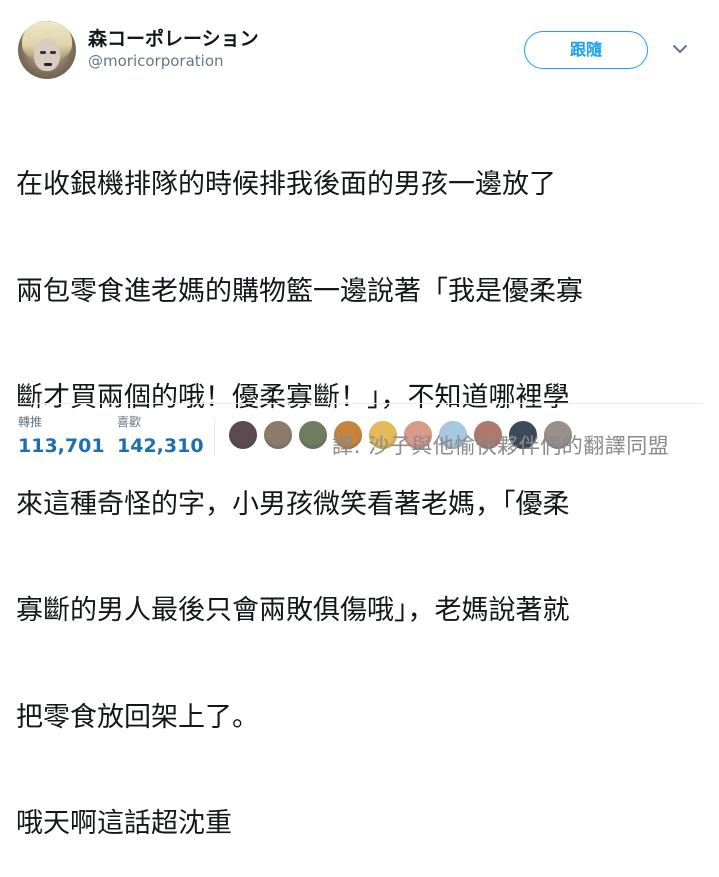 Image resolution: width=719 pixels, height=877 pixels. Describe the element at coordinates (293, 504) in the screenshot. I see `tweet-text-line: 來這種奇怪的字，小男孩微笑看著老媽，「優柔` at that location.